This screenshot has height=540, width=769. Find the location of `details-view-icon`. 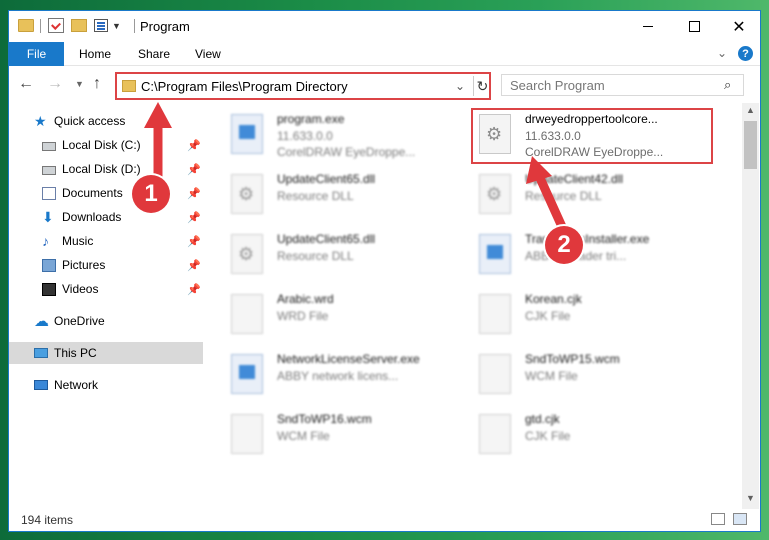

details-view-icon is located at coordinates (718, 519).